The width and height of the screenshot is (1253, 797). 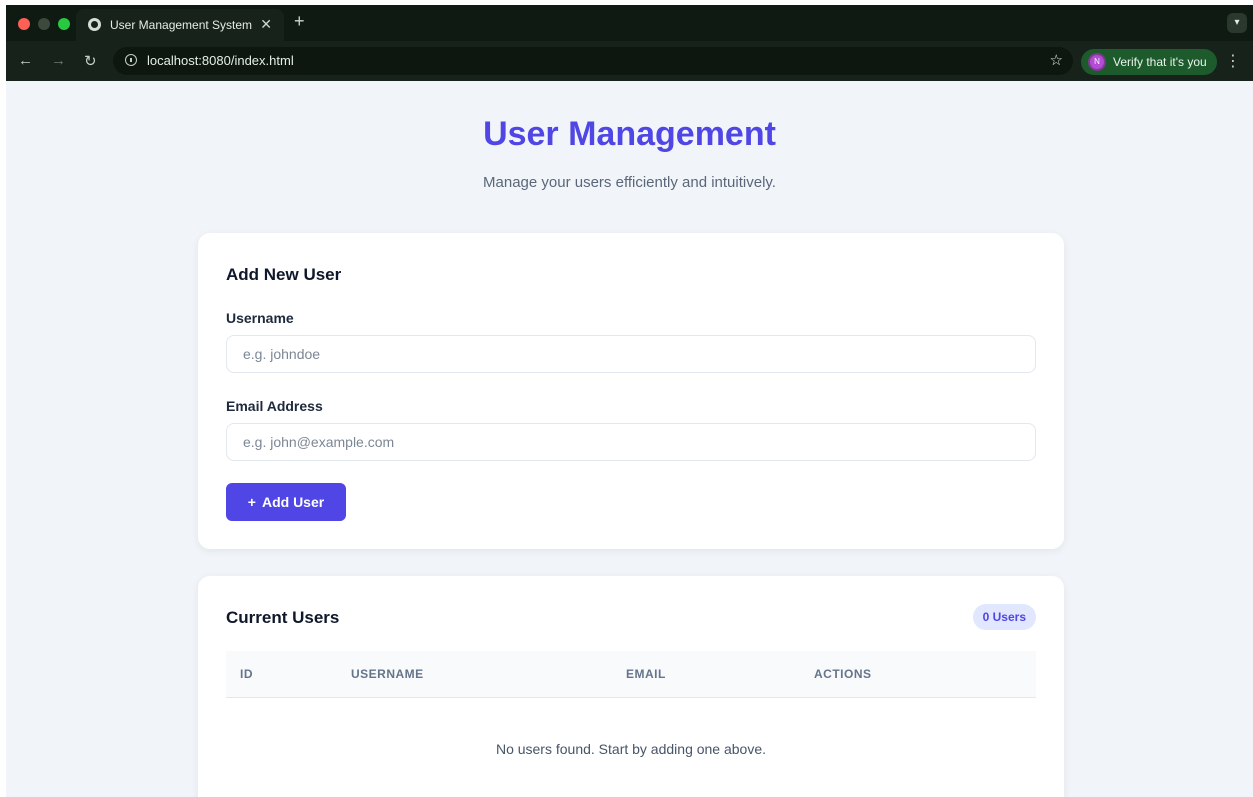 What do you see at coordinates (260, 318) in the screenshot?
I see `username-label: Username` at bounding box center [260, 318].